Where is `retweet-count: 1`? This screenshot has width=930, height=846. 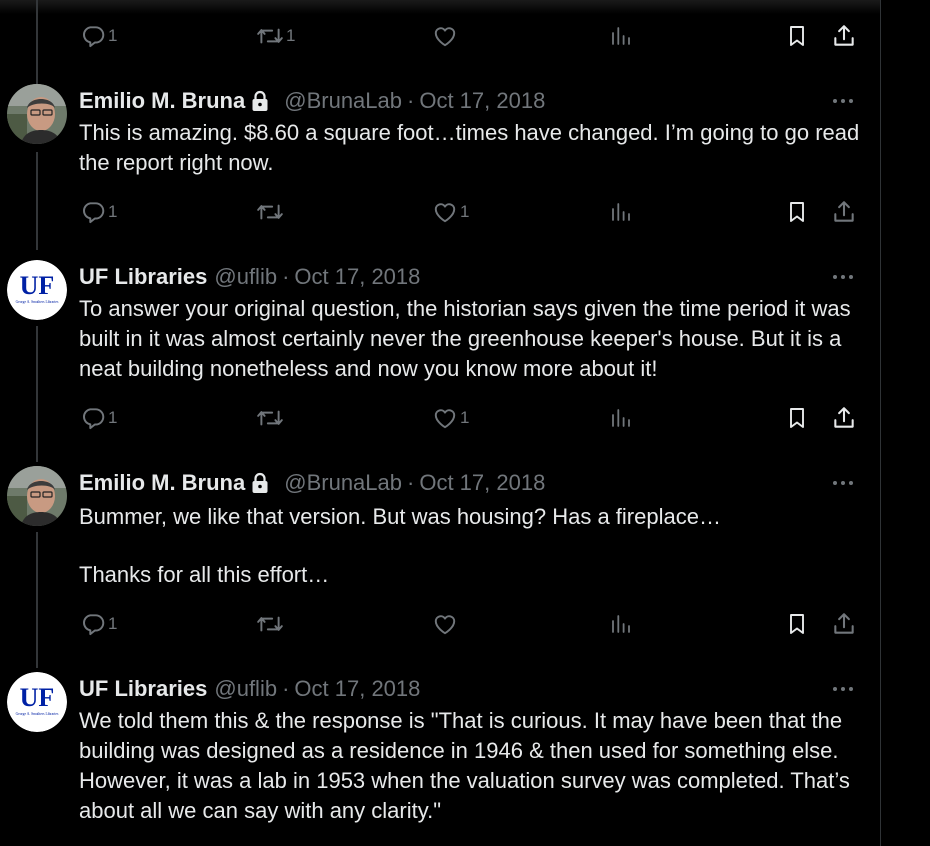
retweet-count: 1 is located at coordinates (291, 35).